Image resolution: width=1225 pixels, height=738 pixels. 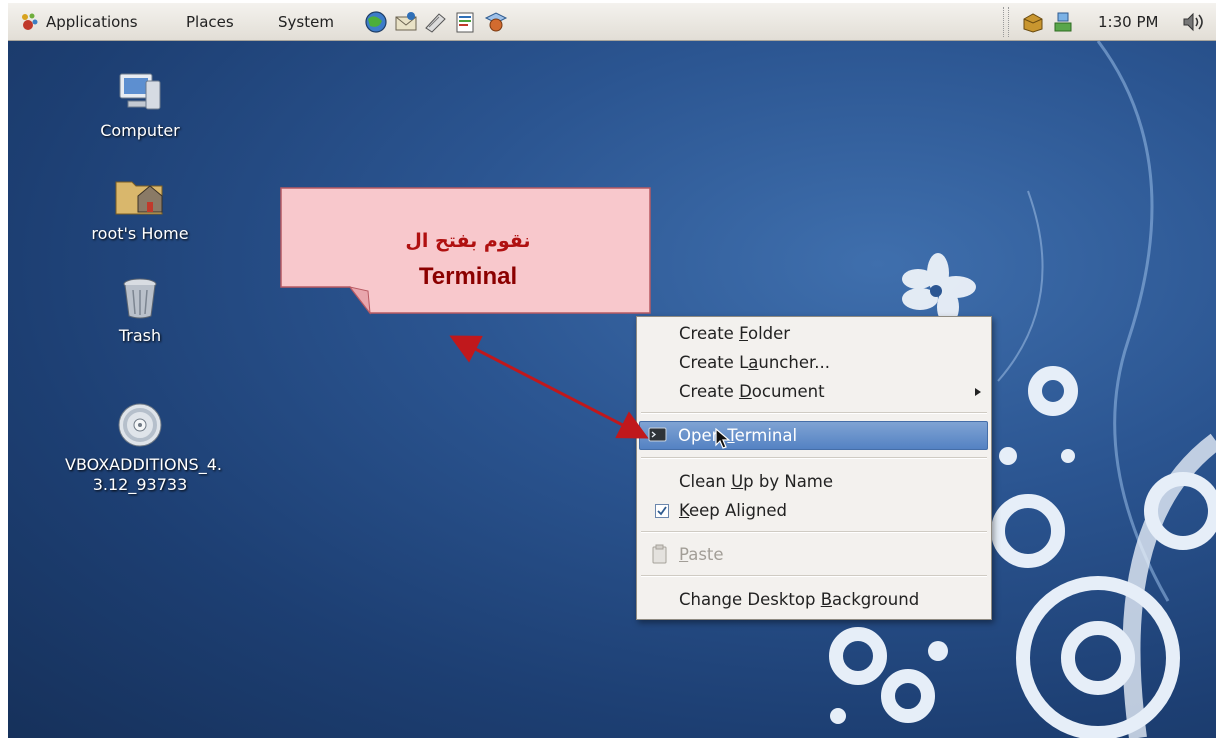 What do you see at coordinates (733, 511) in the screenshot?
I see `menu-item-keep-aligned: Keep Aligned` at bounding box center [733, 511].